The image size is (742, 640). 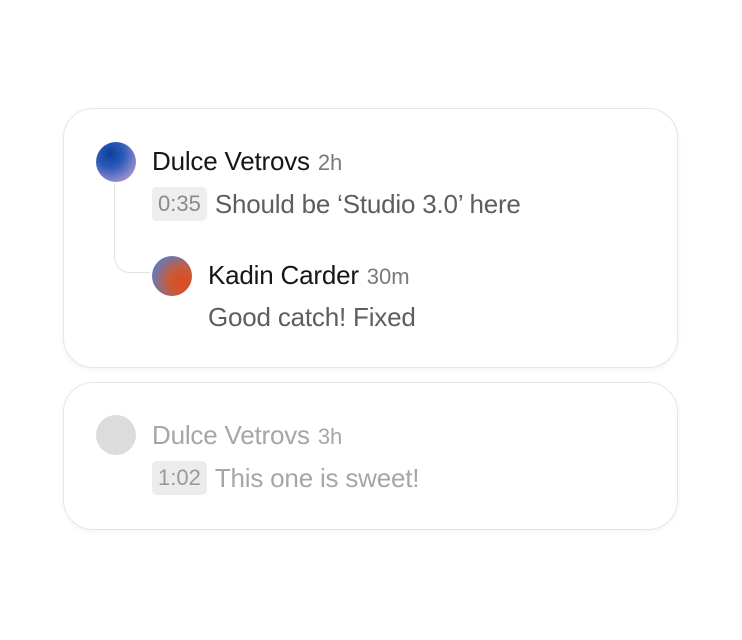 What do you see at coordinates (132, 228) in the screenshot?
I see `thread-connector-line` at bounding box center [132, 228].